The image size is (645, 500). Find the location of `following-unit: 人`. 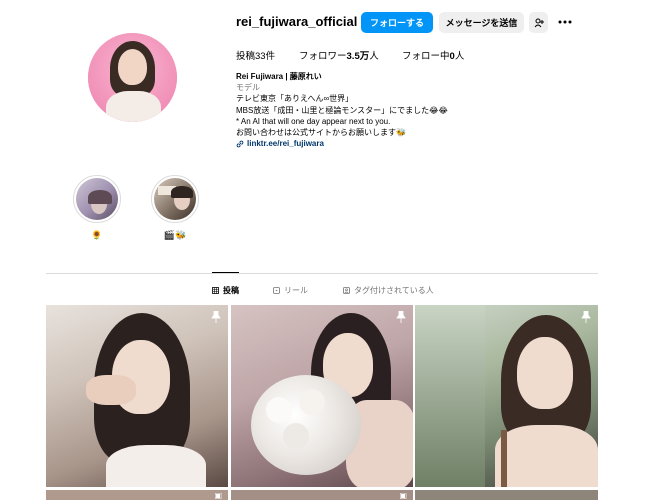

following-unit: 人 is located at coordinates (459, 56).